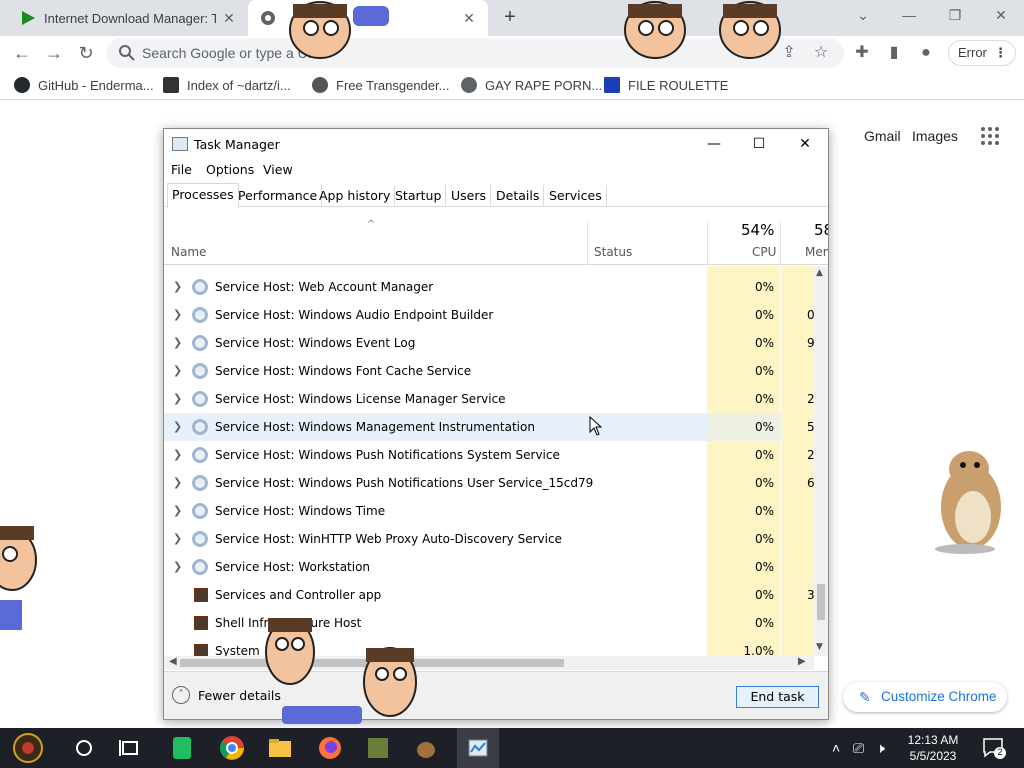 The width and height of the screenshot is (1024, 768). I want to click on game-app-icon, so click(378, 748).